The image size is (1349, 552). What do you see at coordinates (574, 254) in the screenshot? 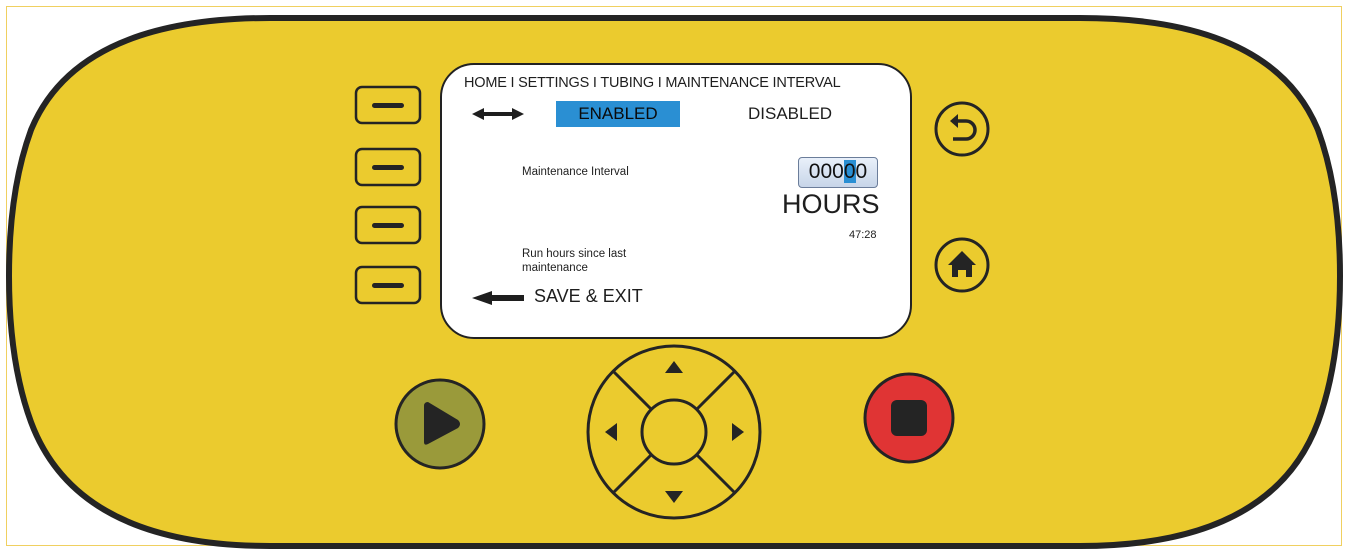
I see `run-hours-label-line1: Run hours since last` at bounding box center [574, 254].